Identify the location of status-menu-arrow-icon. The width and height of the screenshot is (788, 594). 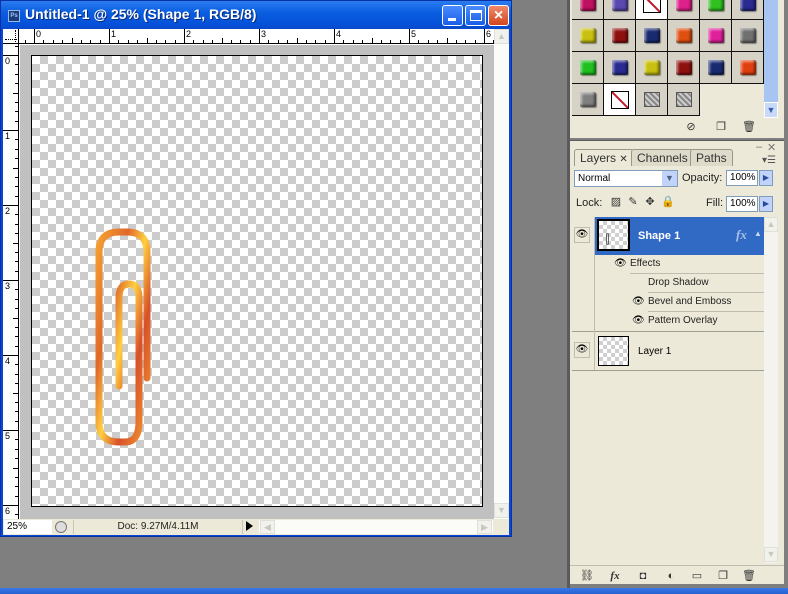
(249, 526).